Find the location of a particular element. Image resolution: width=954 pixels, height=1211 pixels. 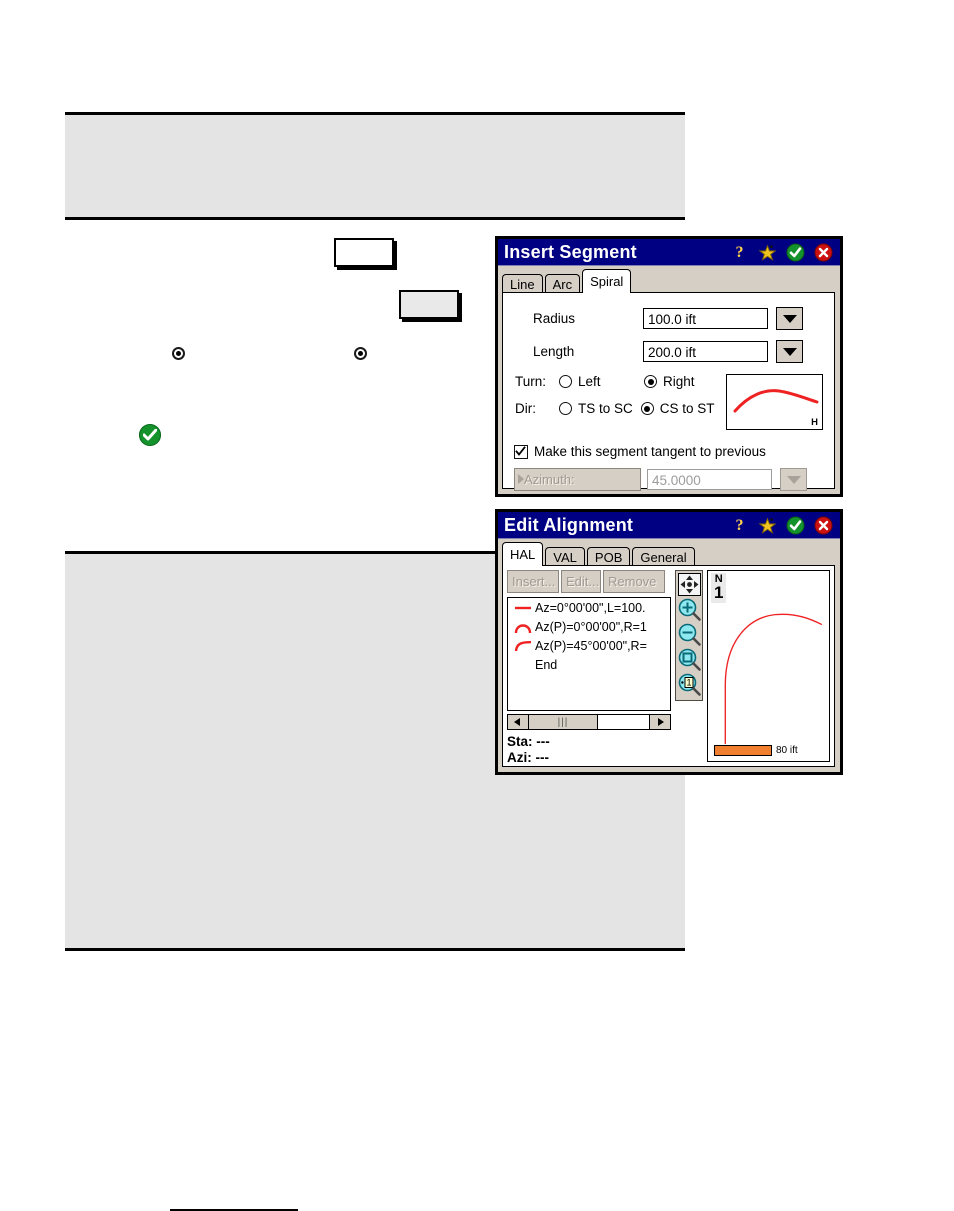

scroll-grip-icon: ||| is located at coordinates (563, 722).